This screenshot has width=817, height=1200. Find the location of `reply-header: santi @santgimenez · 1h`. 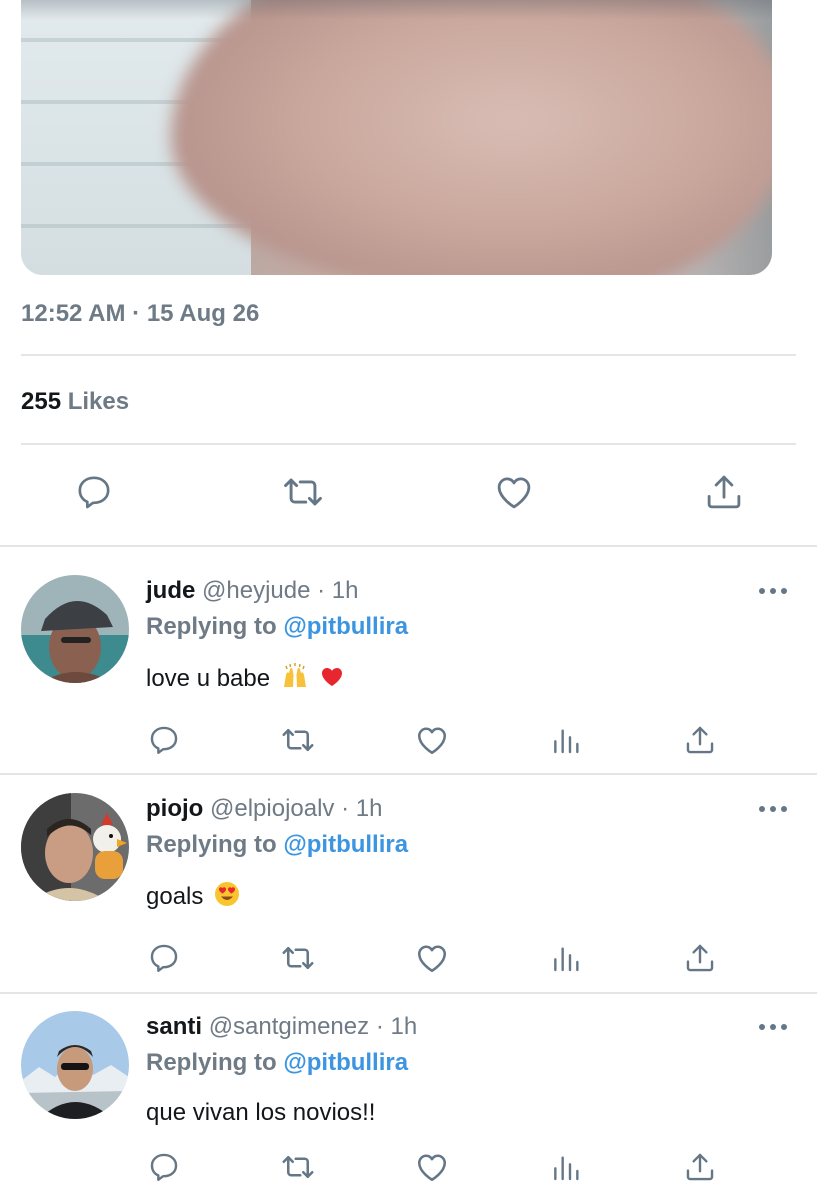

reply-header: santi @santgimenez · 1h is located at coordinates (281, 1027).